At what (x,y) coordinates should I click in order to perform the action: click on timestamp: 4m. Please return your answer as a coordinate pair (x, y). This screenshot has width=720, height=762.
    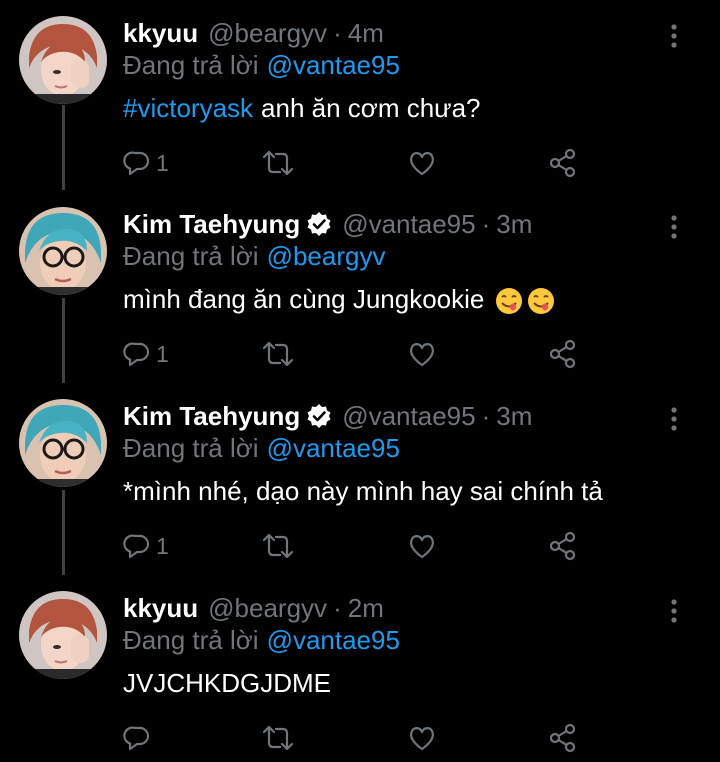
    Looking at the image, I should click on (366, 33).